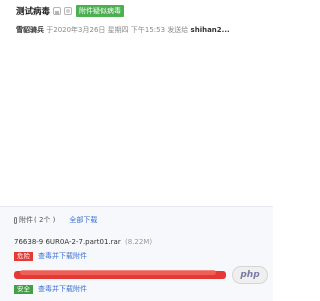 The width and height of the screenshot is (320, 301). Describe the element at coordinates (250, 275) in the screenshot. I see `php-watermark: php` at that location.